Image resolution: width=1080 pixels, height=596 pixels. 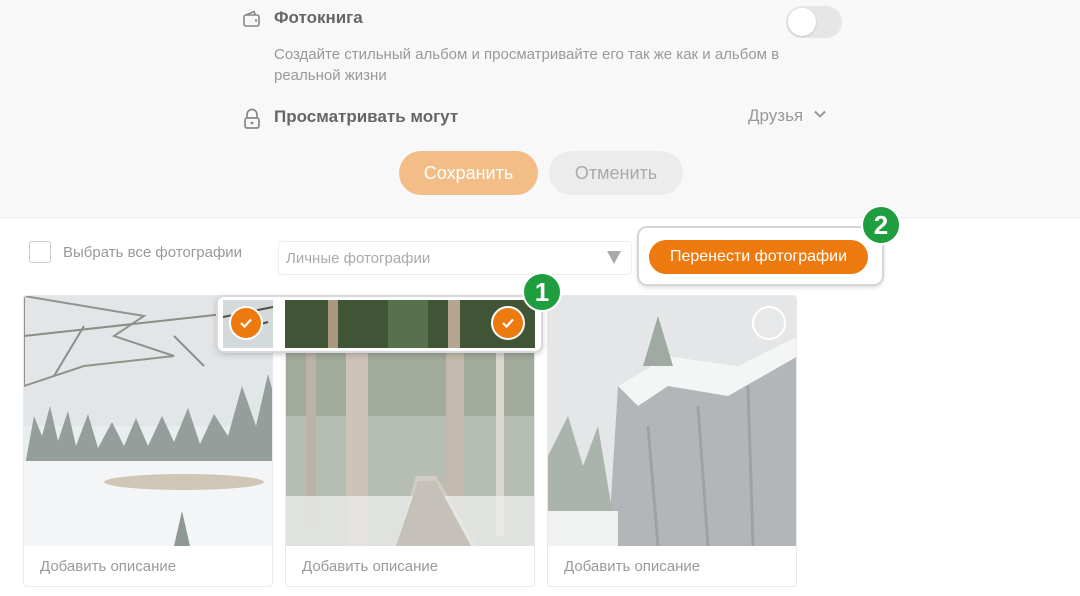 I want to click on cancel-button: Отменить, so click(x=616, y=173).